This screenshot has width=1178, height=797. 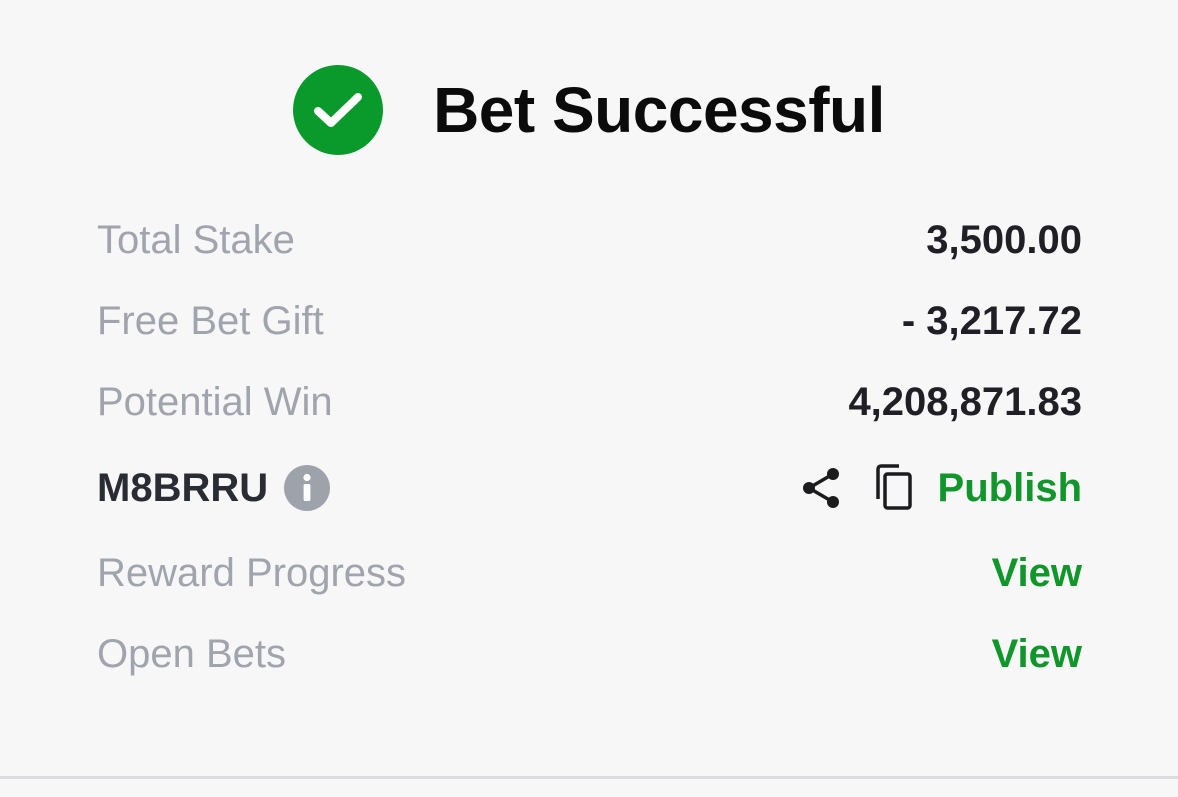 I want to click on info-icon, so click(x=307, y=488).